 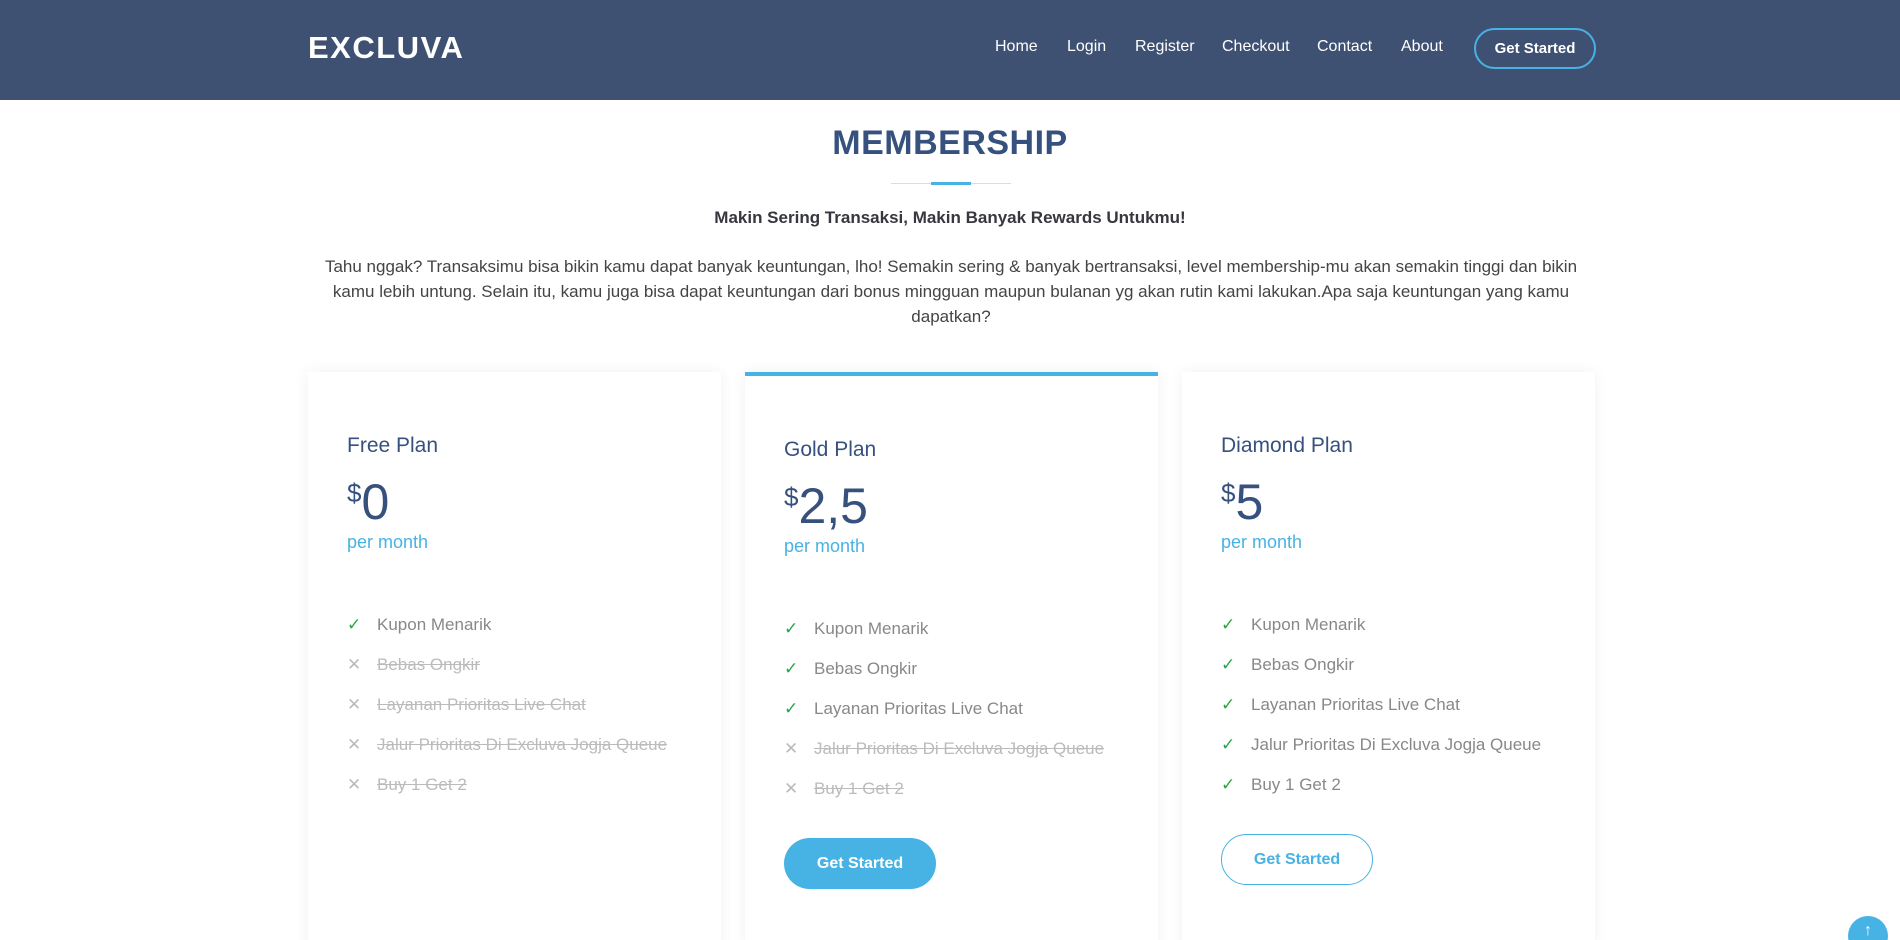 What do you see at coordinates (1287, 445) in the screenshot?
I see `plan-name: Diamond Plan` at bounding box center [1287, 445].